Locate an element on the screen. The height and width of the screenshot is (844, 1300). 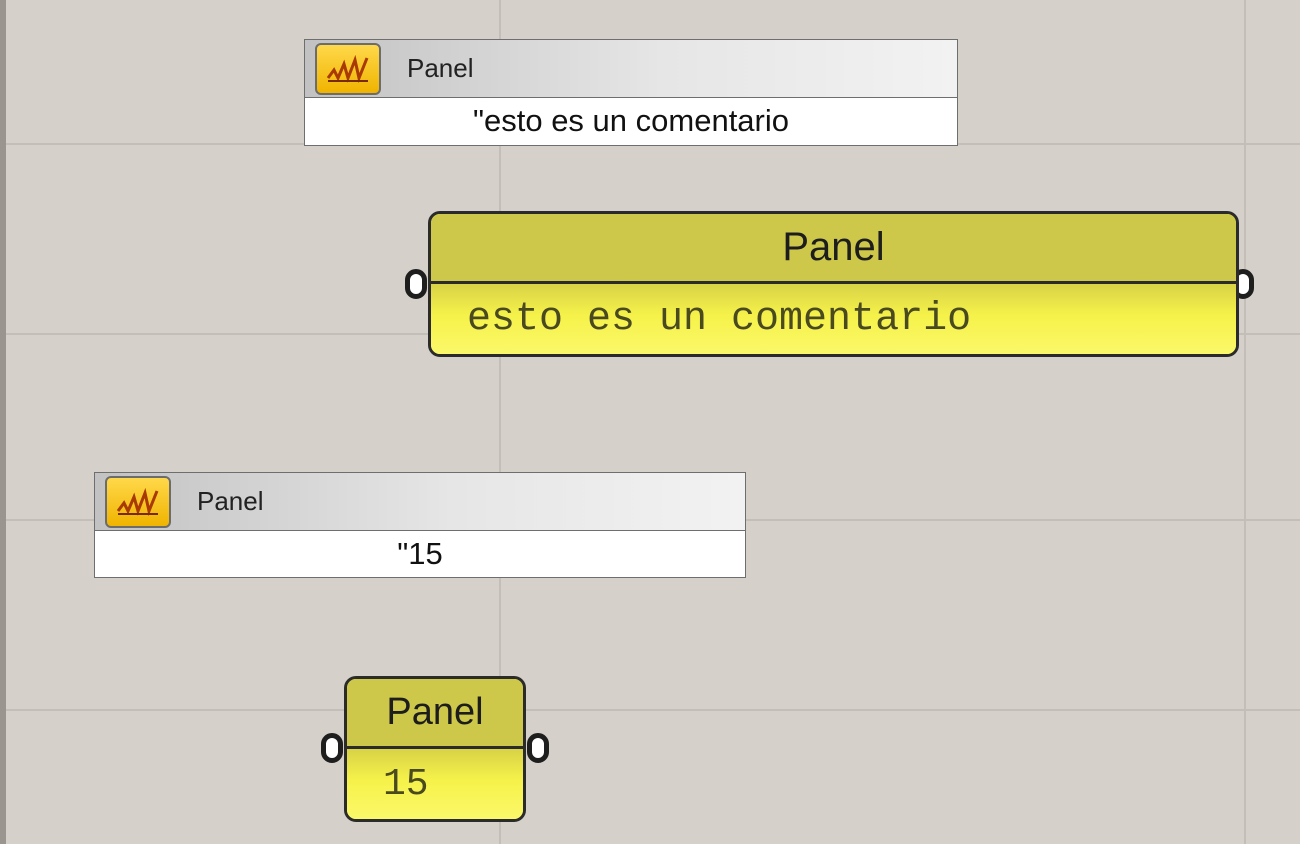
canvas-left-edge is located at coordinates (3, 422).